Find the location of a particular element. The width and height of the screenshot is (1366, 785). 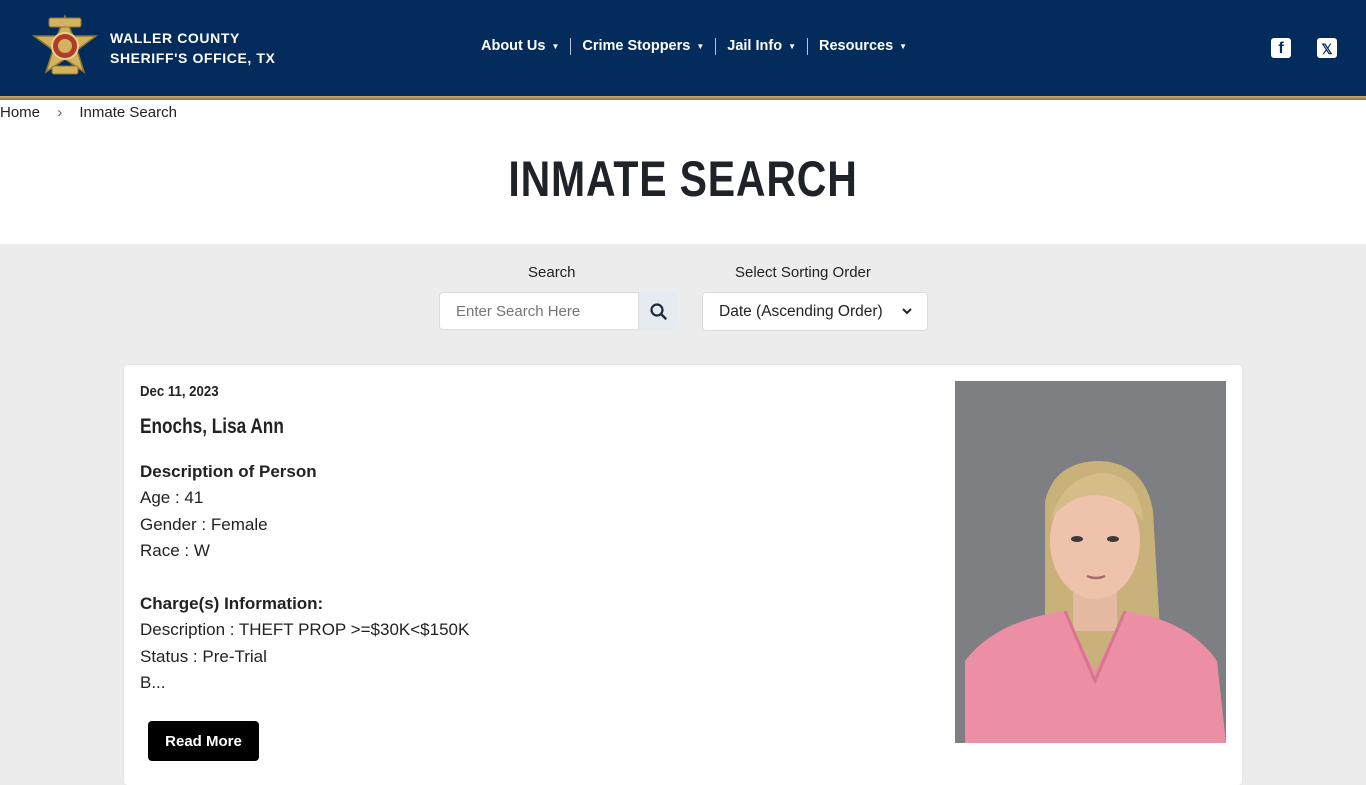

x-icon: 𝕏 is located at coordinates (1327, 48).